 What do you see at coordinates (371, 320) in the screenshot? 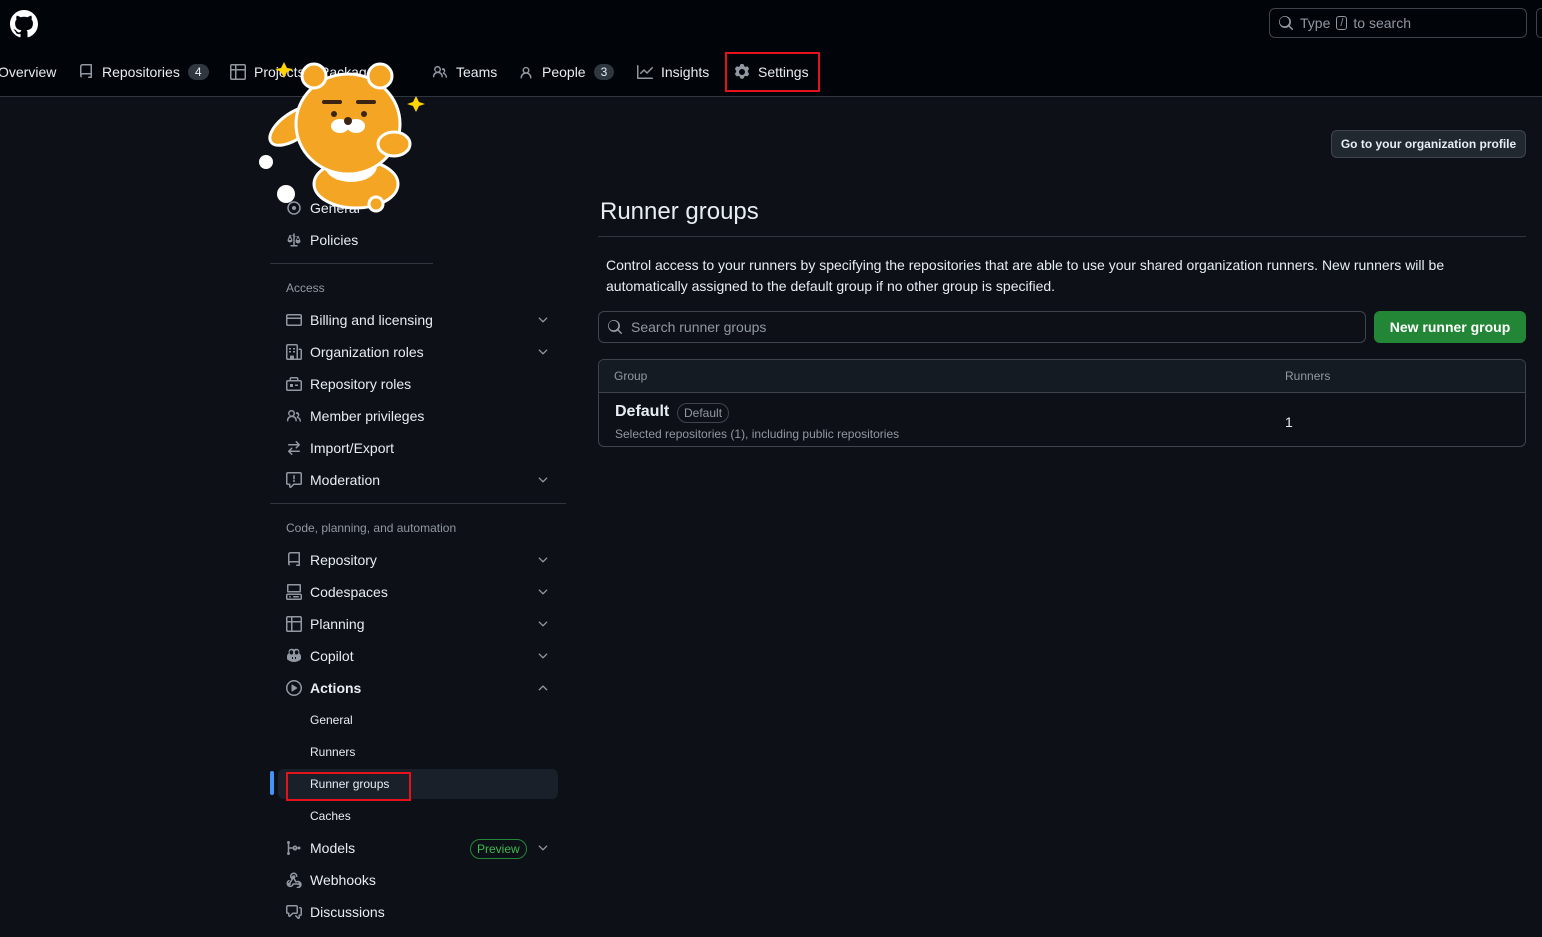
I see `sidebar-item-label: Billing and licensing` at bounding box center [371, 320].